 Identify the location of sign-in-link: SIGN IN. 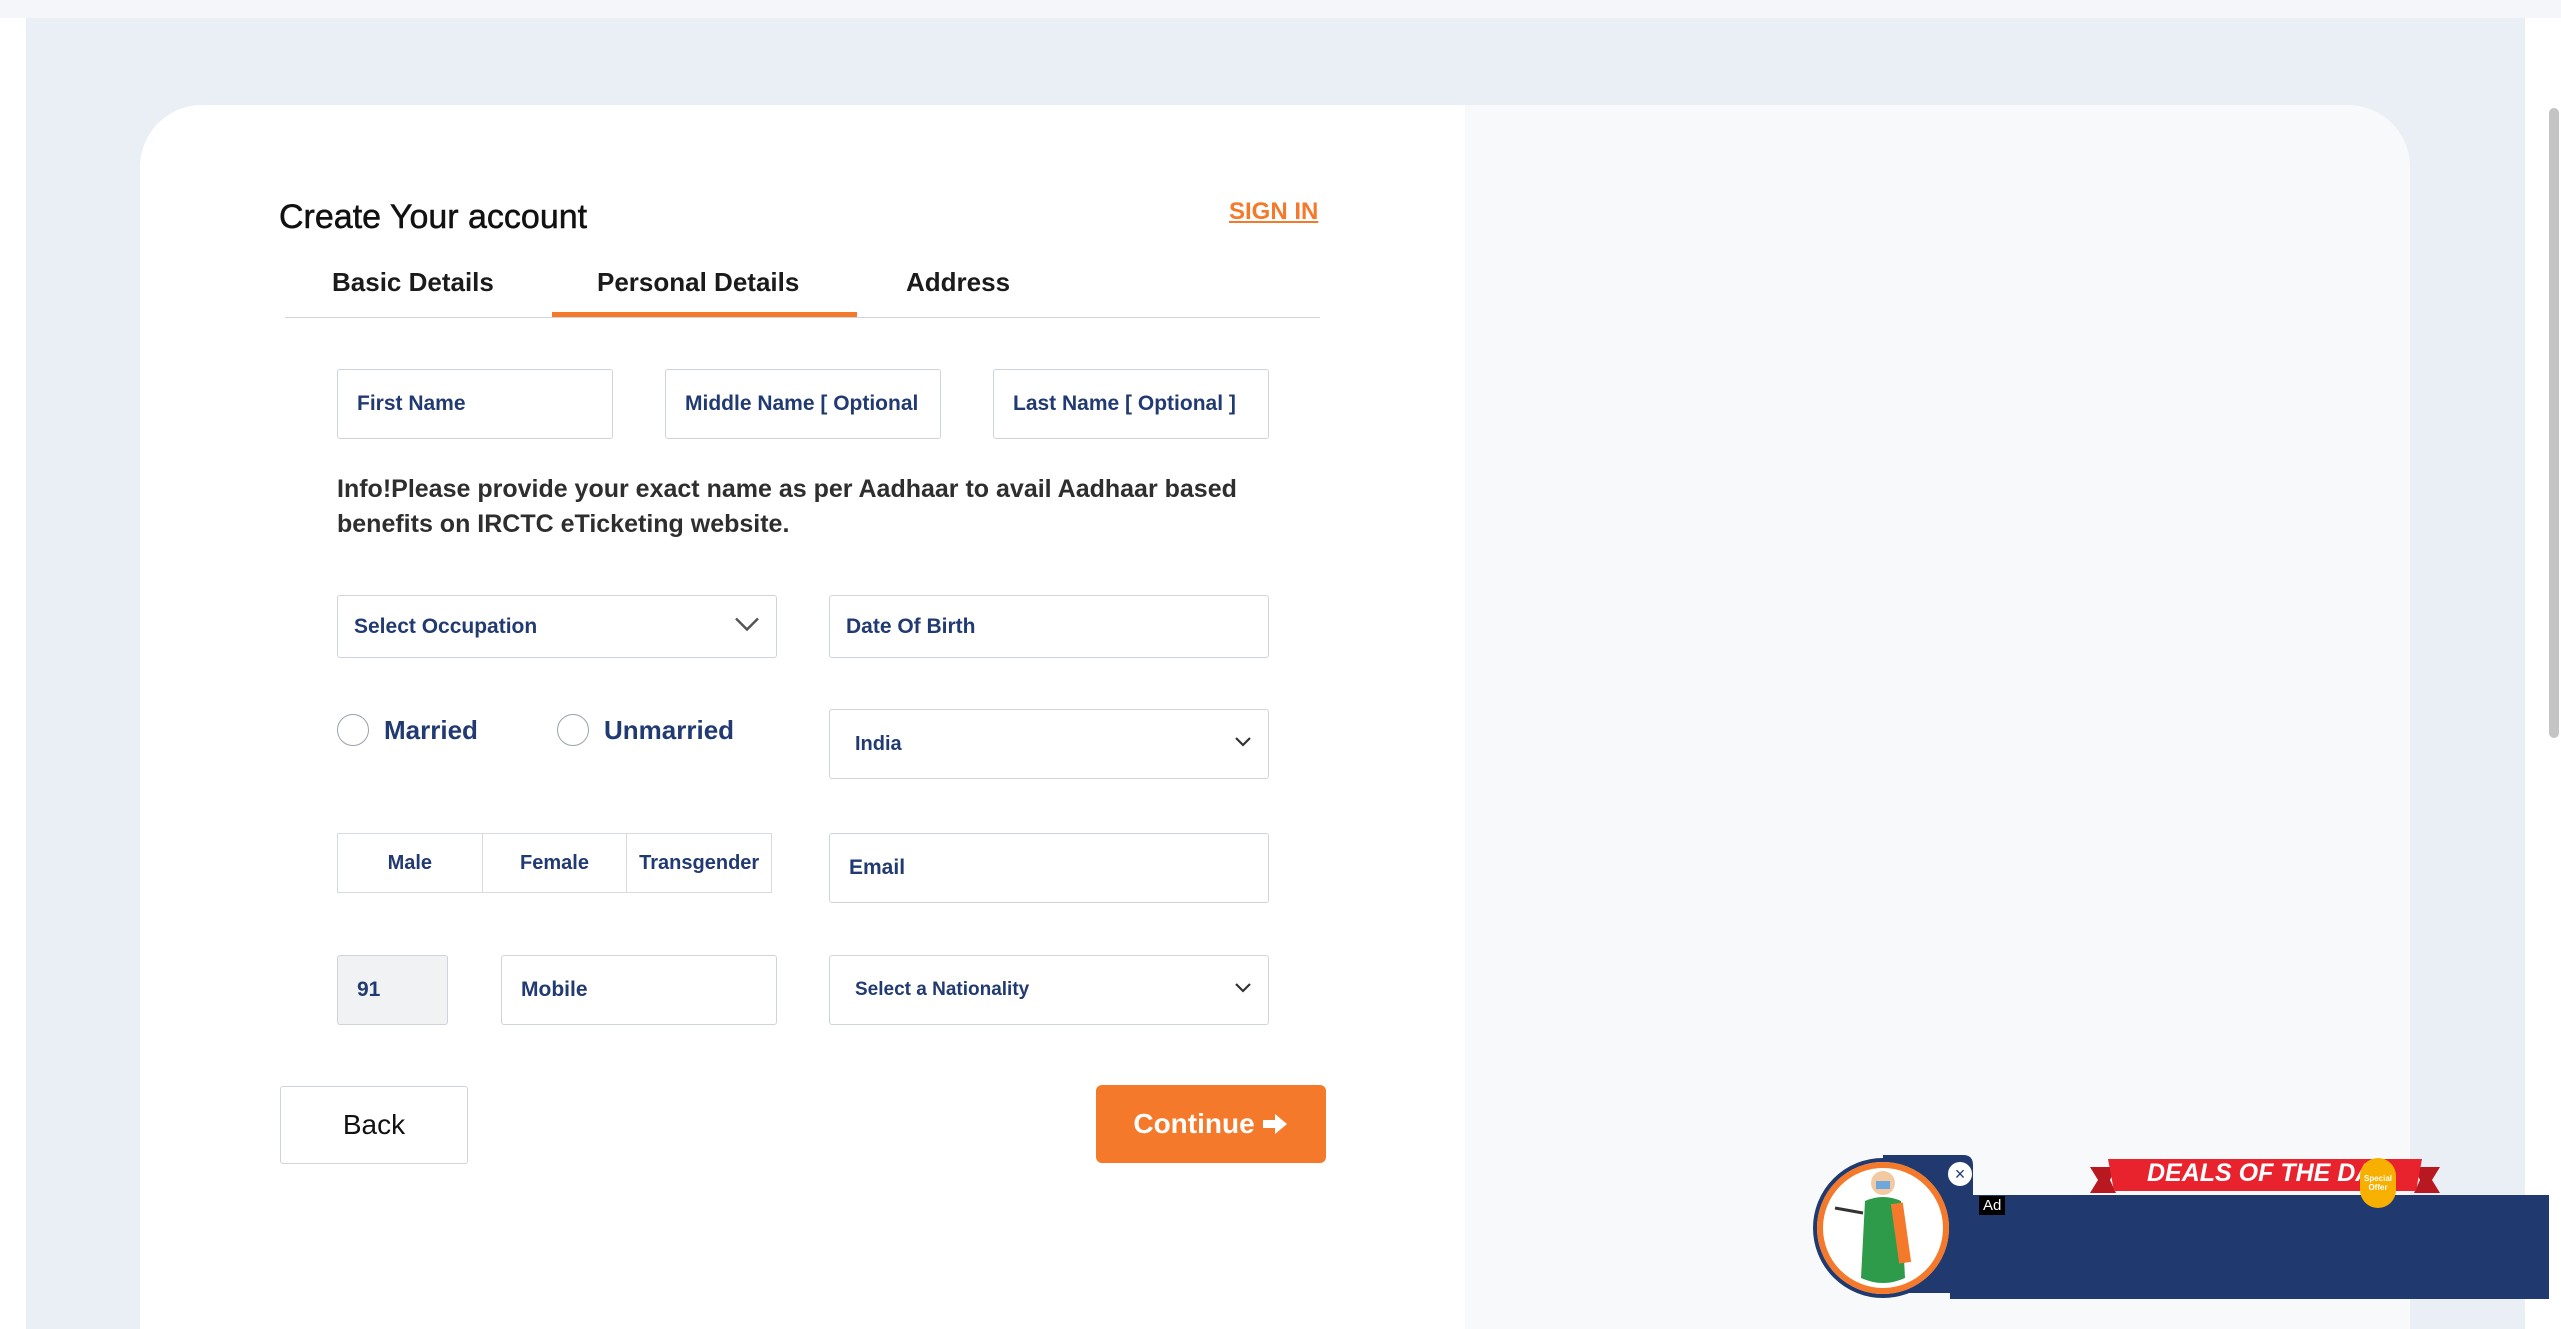
(1273, 212).